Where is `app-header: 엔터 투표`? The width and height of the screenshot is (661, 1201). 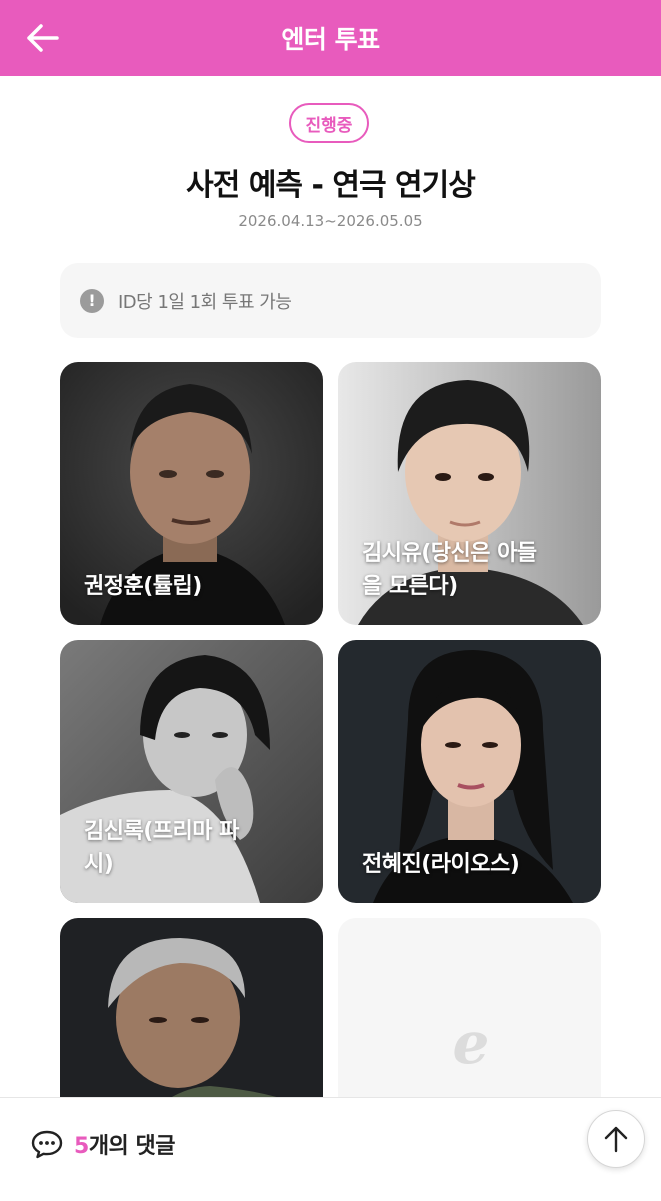
app-header: 엔터 투표 is located at coordinates (330, 38).